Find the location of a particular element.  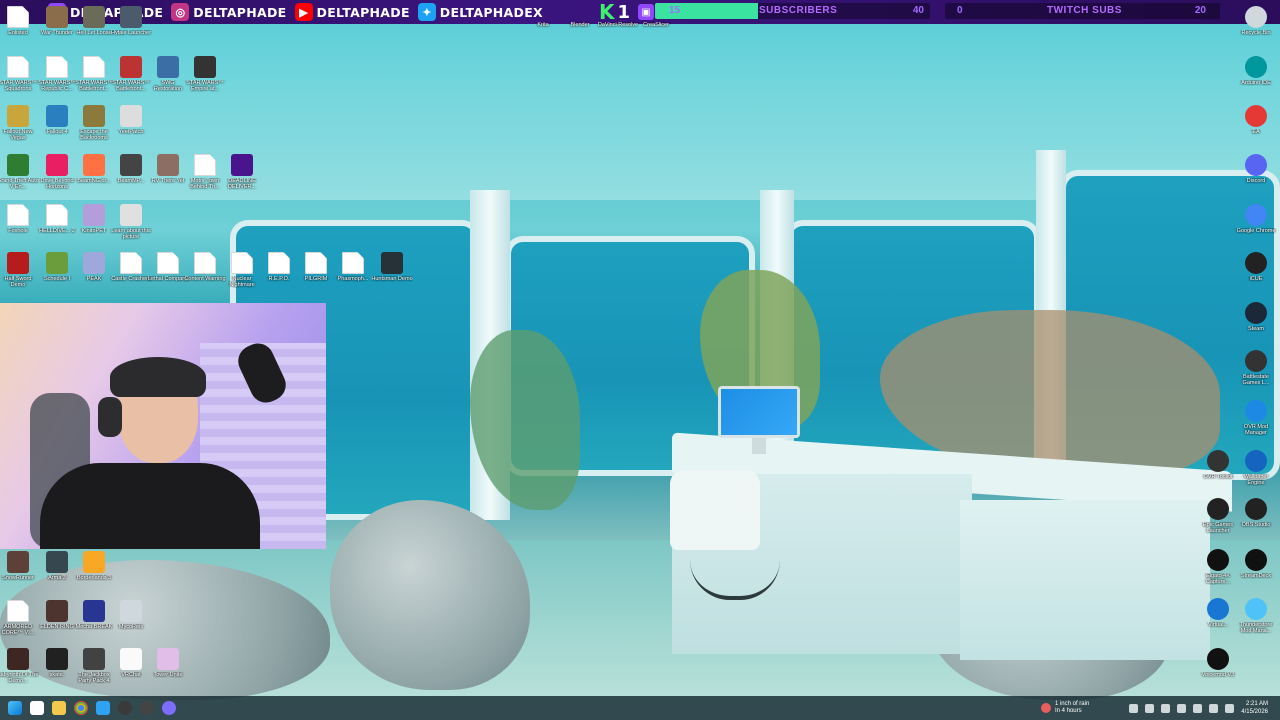

desktop-icon: Foxhole is located at coordinates (19, 219).